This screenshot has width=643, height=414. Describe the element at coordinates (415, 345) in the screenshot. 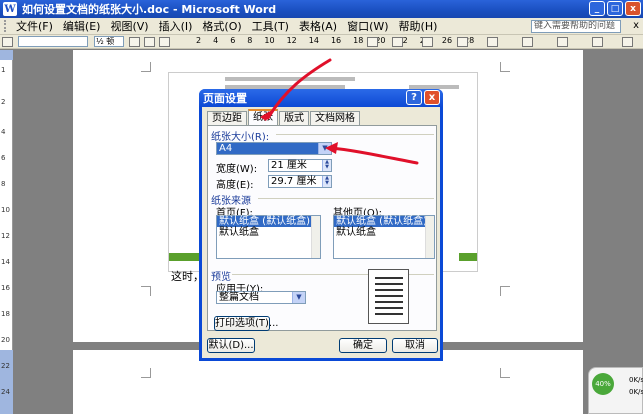

I see `cancel-button: 取消` at that location.